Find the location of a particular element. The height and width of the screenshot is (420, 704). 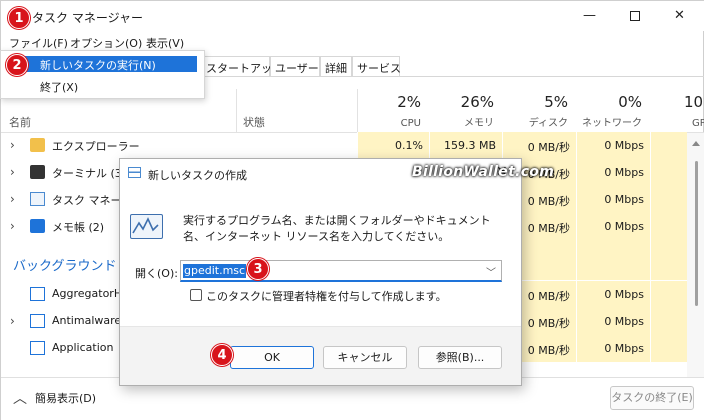

disk-percent: 5% is located at coordinates (556, 102).